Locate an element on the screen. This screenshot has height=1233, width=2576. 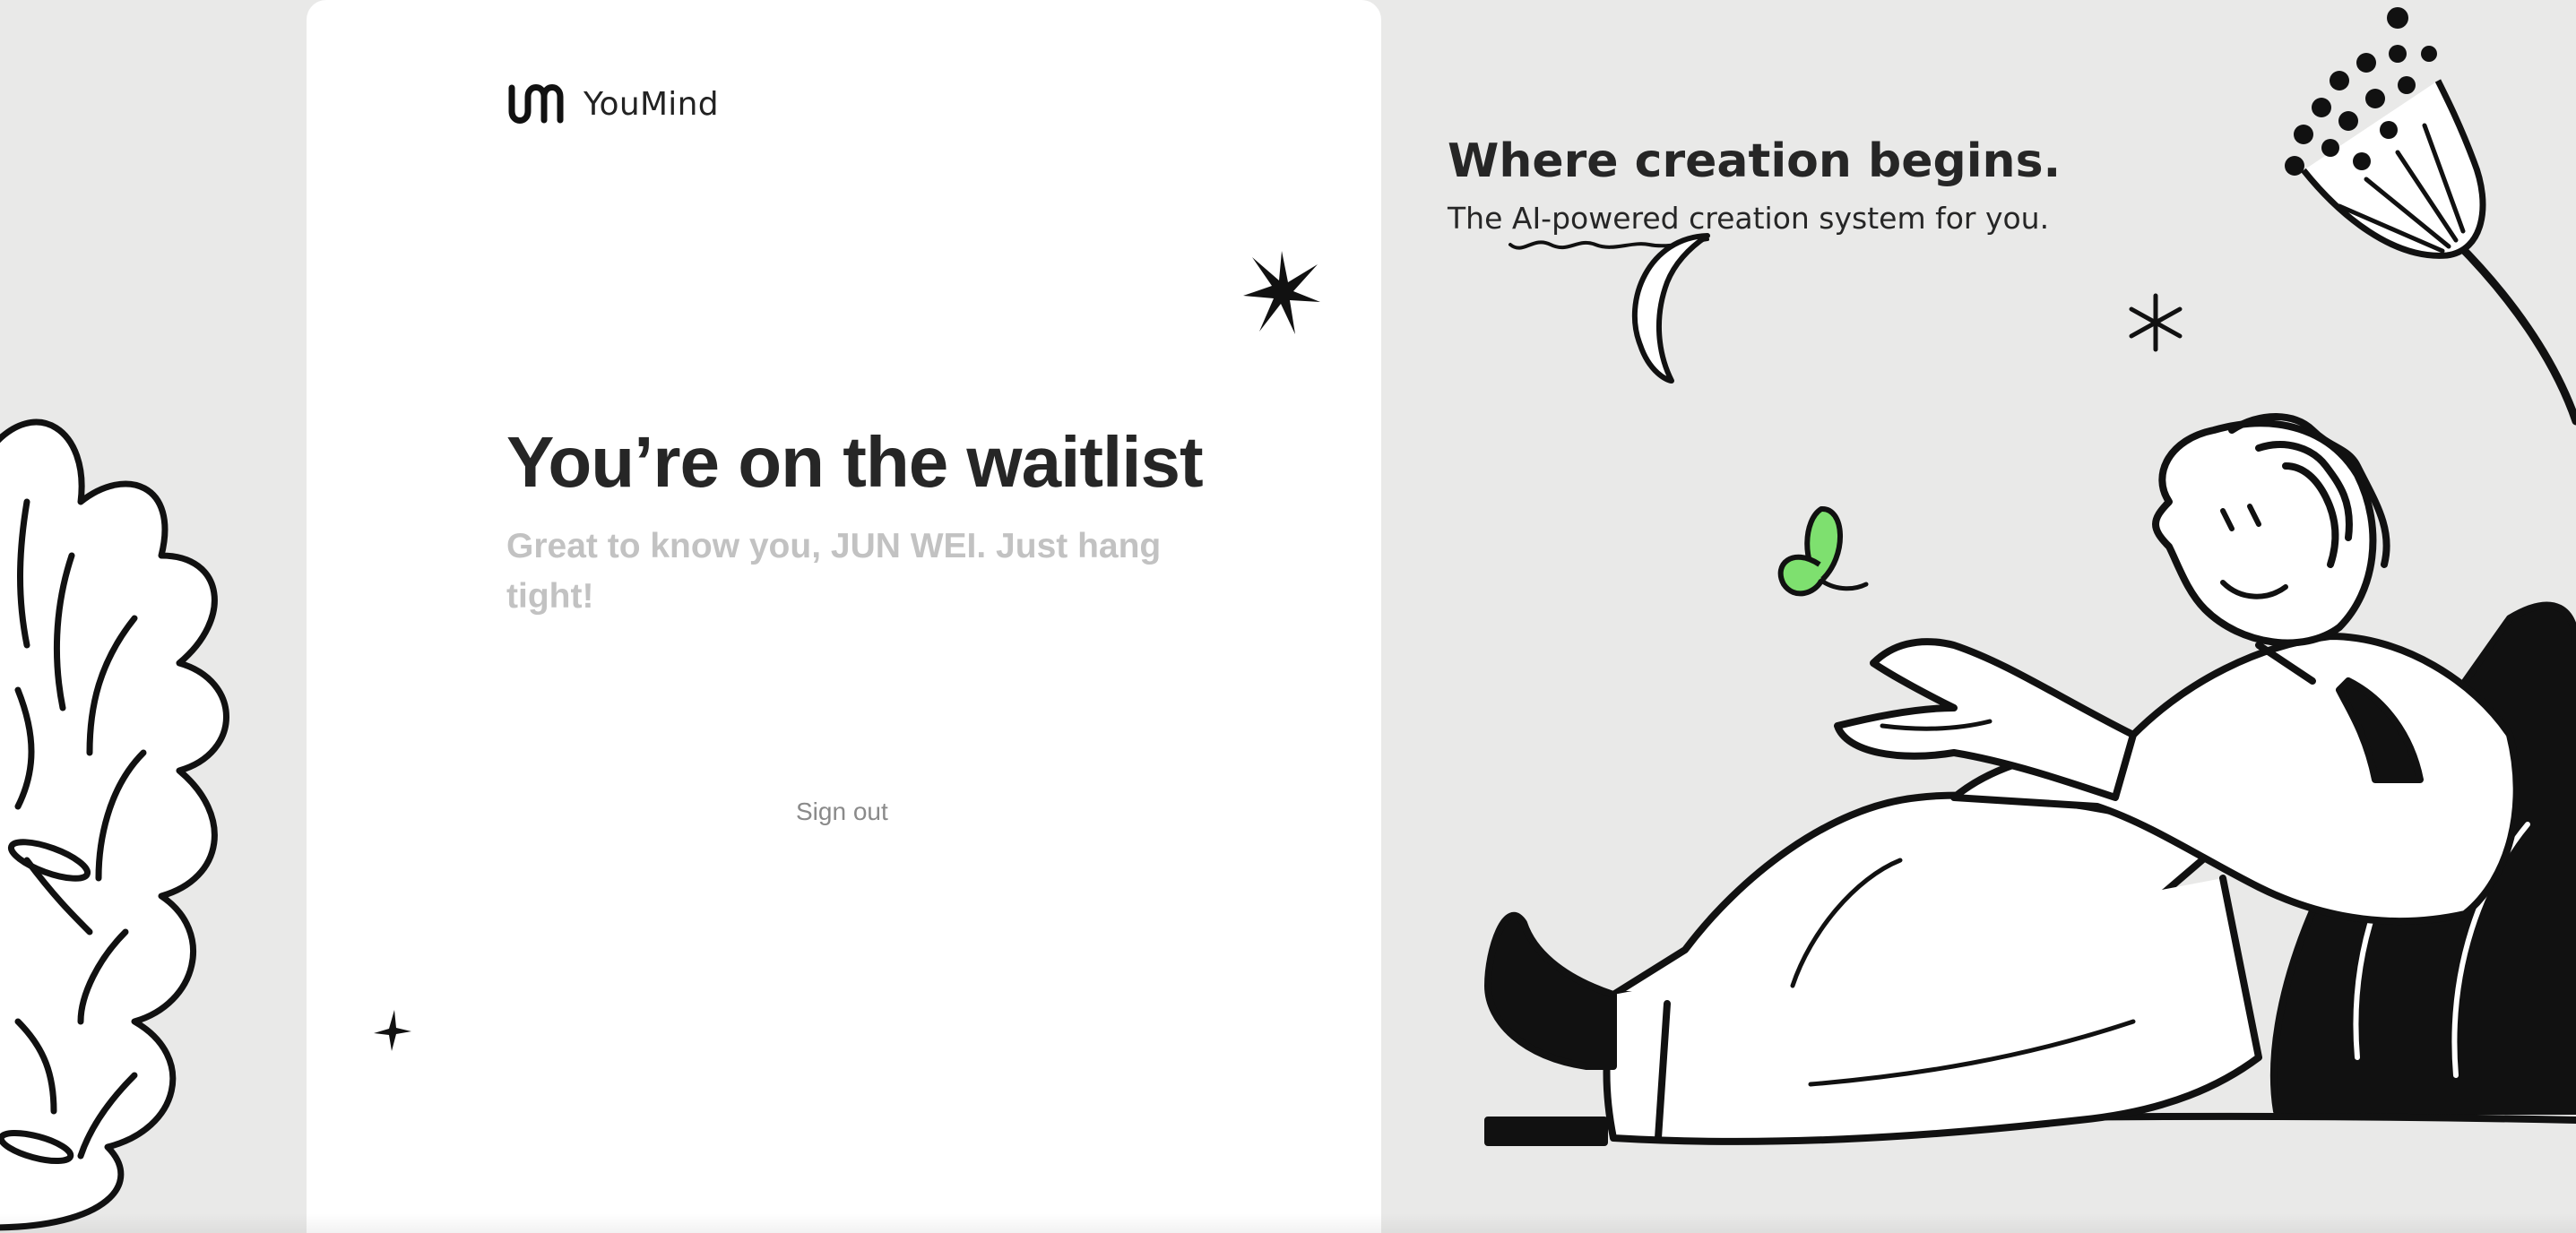
promo-headline: Where creation begins. is located at coordinates (1755, 161).